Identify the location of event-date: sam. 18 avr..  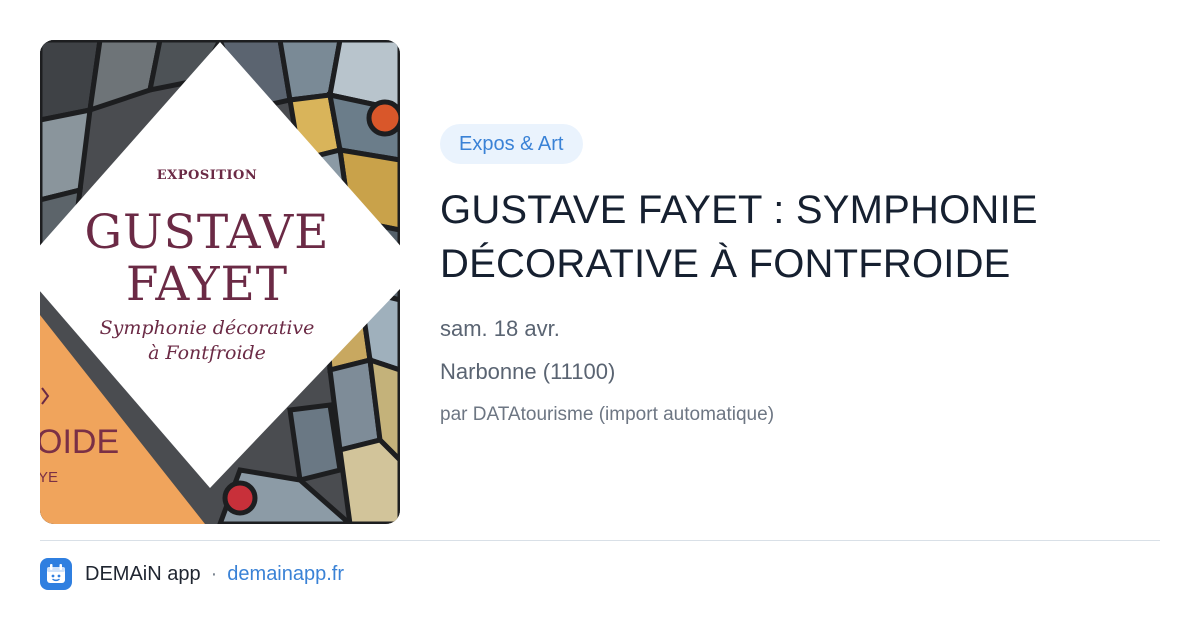
(500, 328).